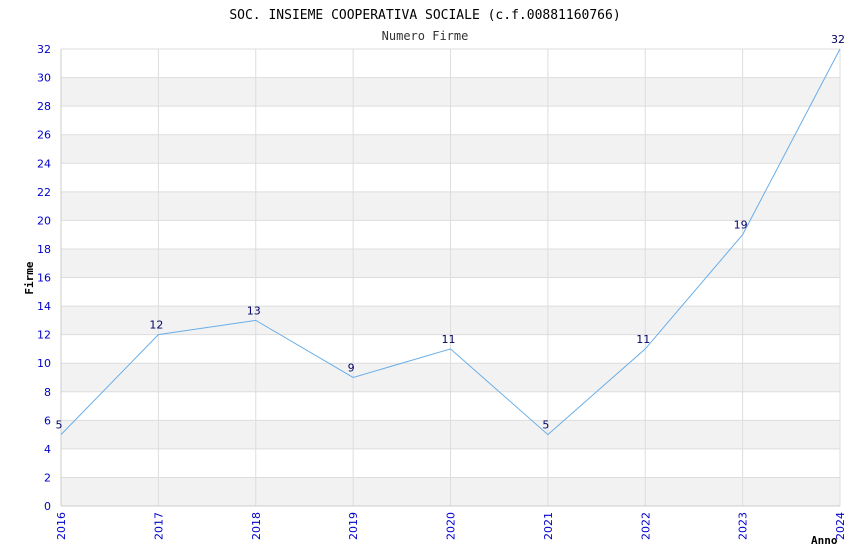  I want to click on y-tick-label: 28, so click(44, 106).